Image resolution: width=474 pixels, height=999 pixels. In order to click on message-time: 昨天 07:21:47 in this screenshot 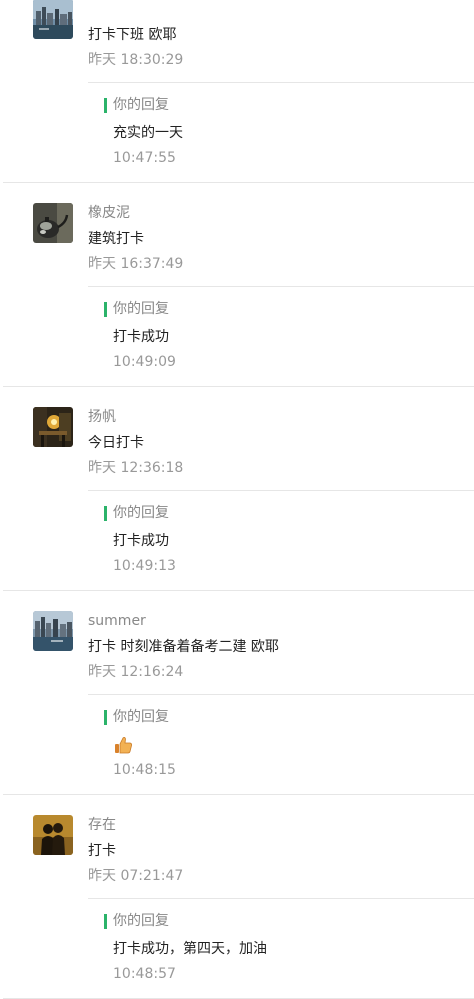, I will do `click(136, 876)`.